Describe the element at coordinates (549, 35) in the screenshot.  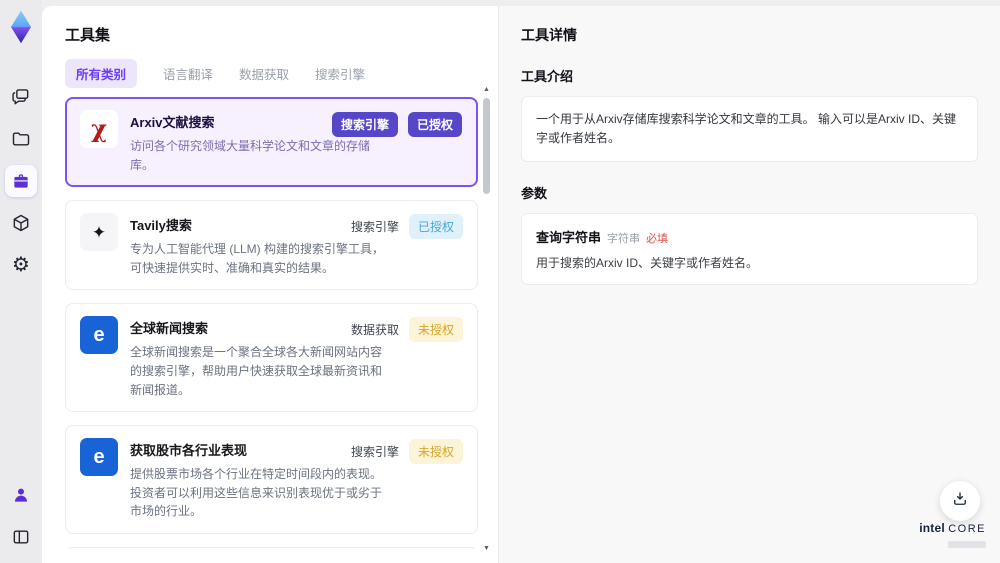
I see `detail-title: 工具详情` at that location.